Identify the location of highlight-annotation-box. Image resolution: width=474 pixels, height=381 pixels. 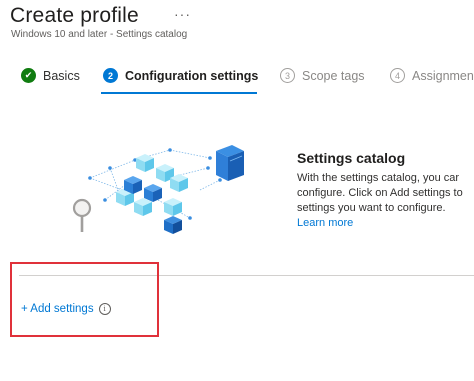
(84, 299).